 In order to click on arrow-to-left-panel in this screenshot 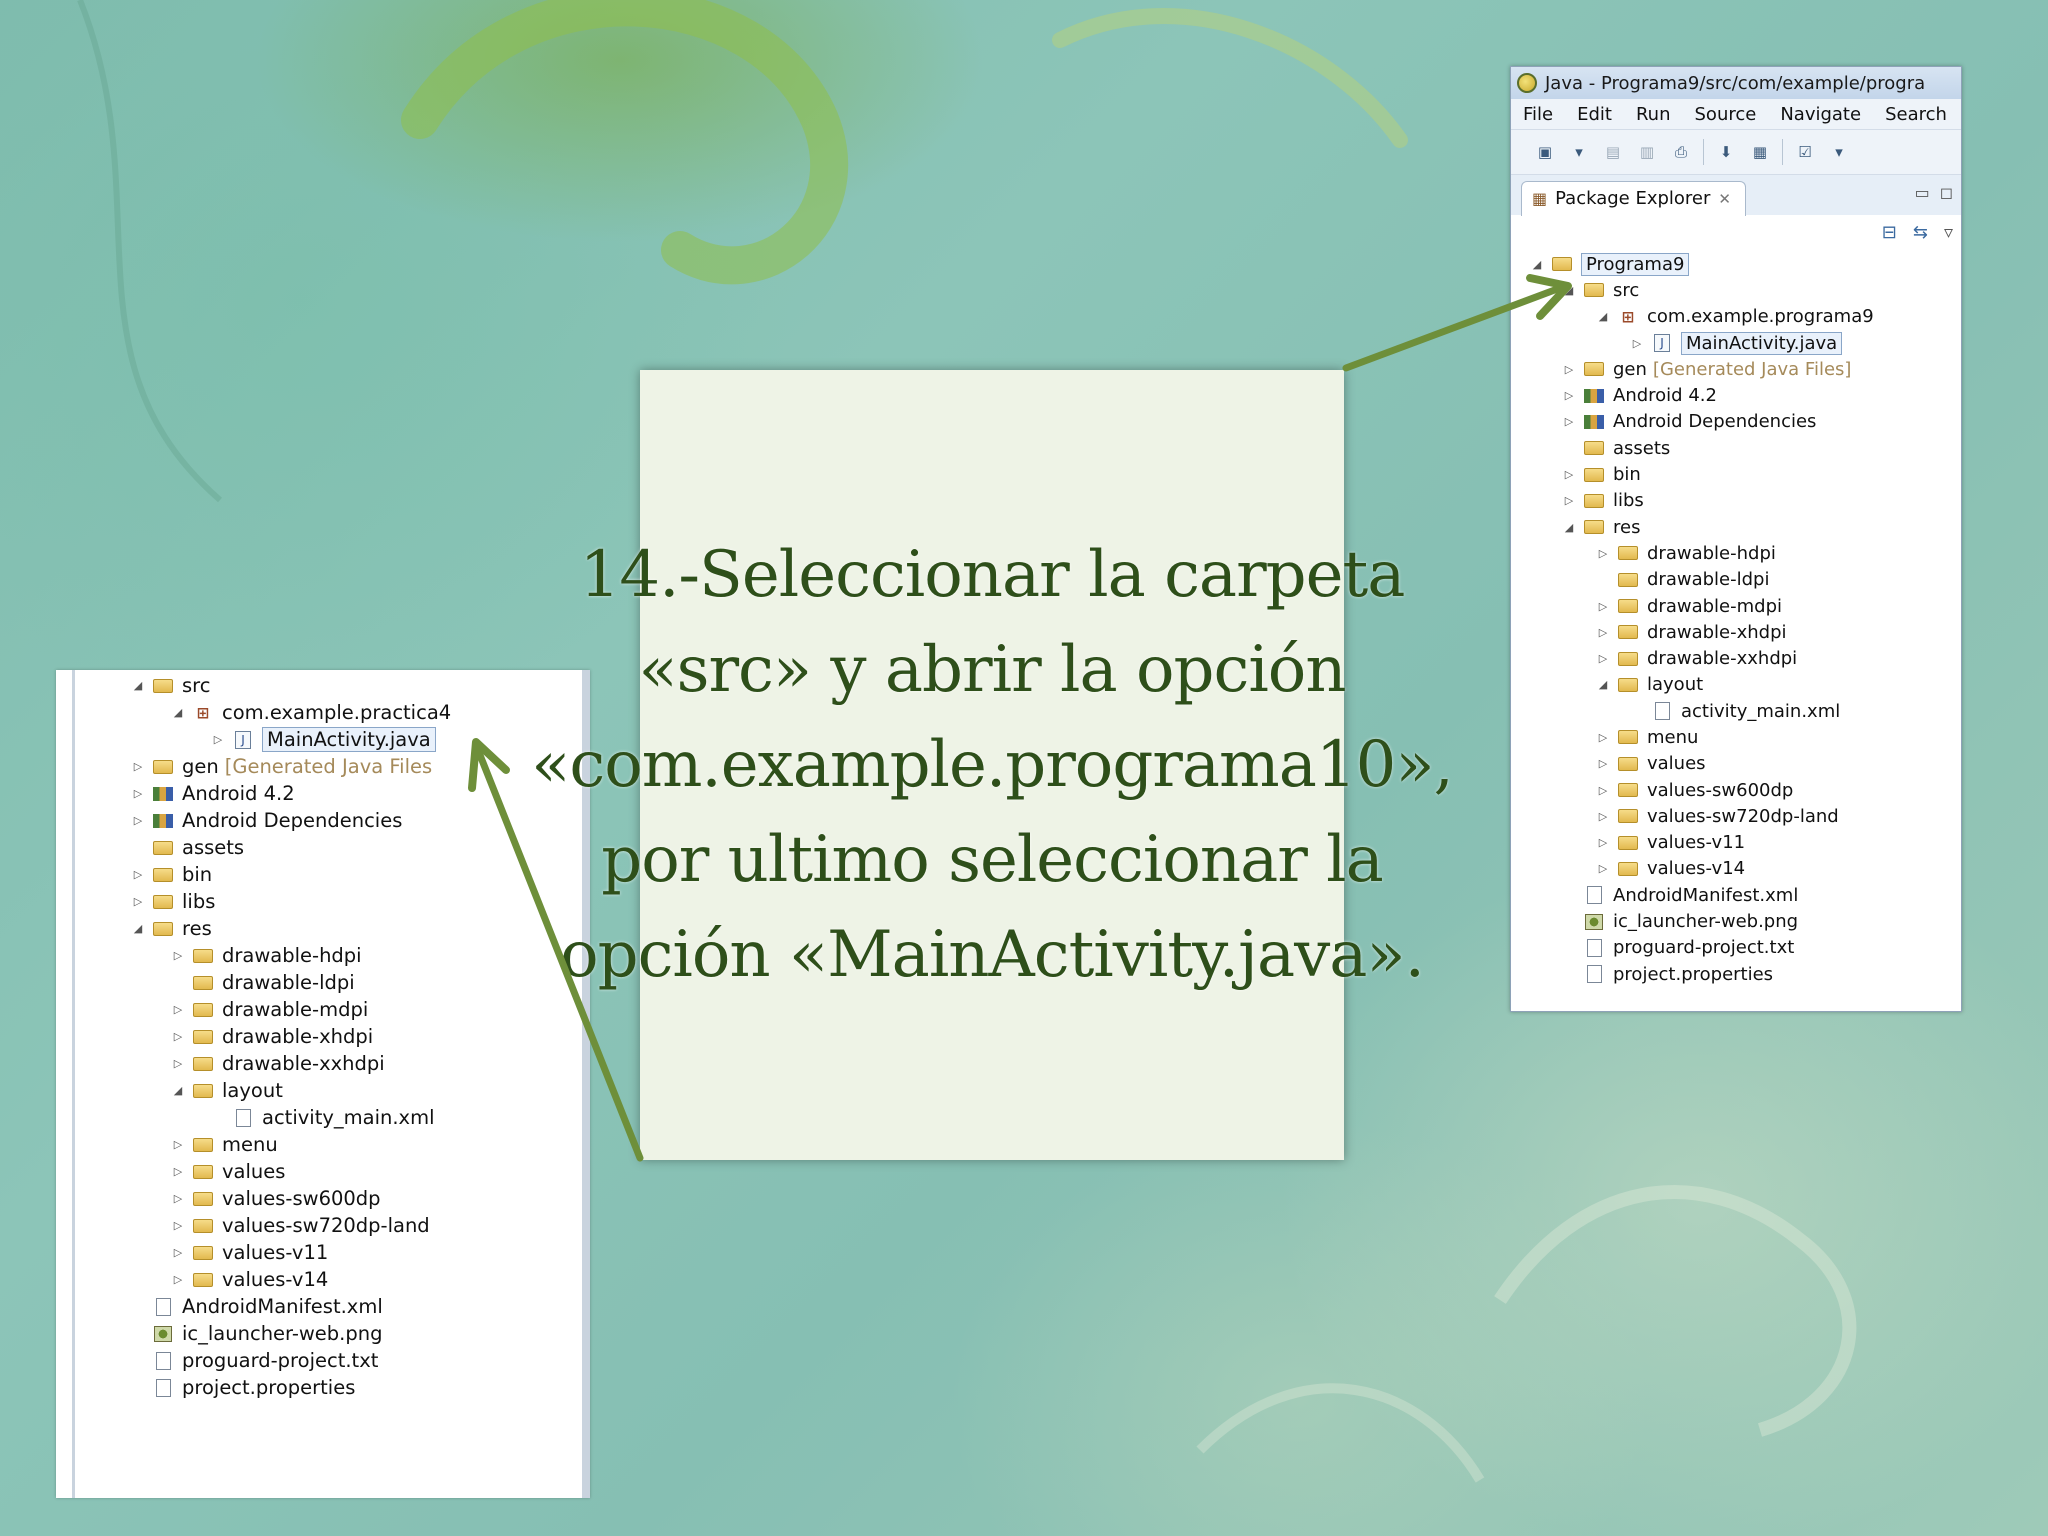, I will do `click(556, 950)`.